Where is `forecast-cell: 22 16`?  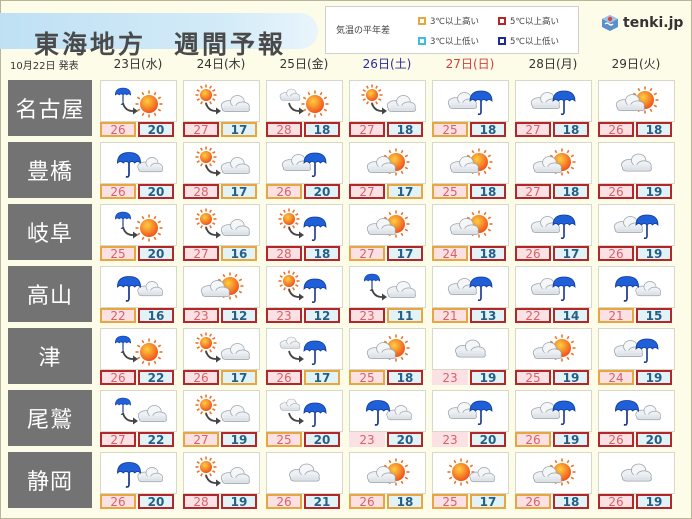
forecast-cell: 22 16 is located at coordinates (138, 295).